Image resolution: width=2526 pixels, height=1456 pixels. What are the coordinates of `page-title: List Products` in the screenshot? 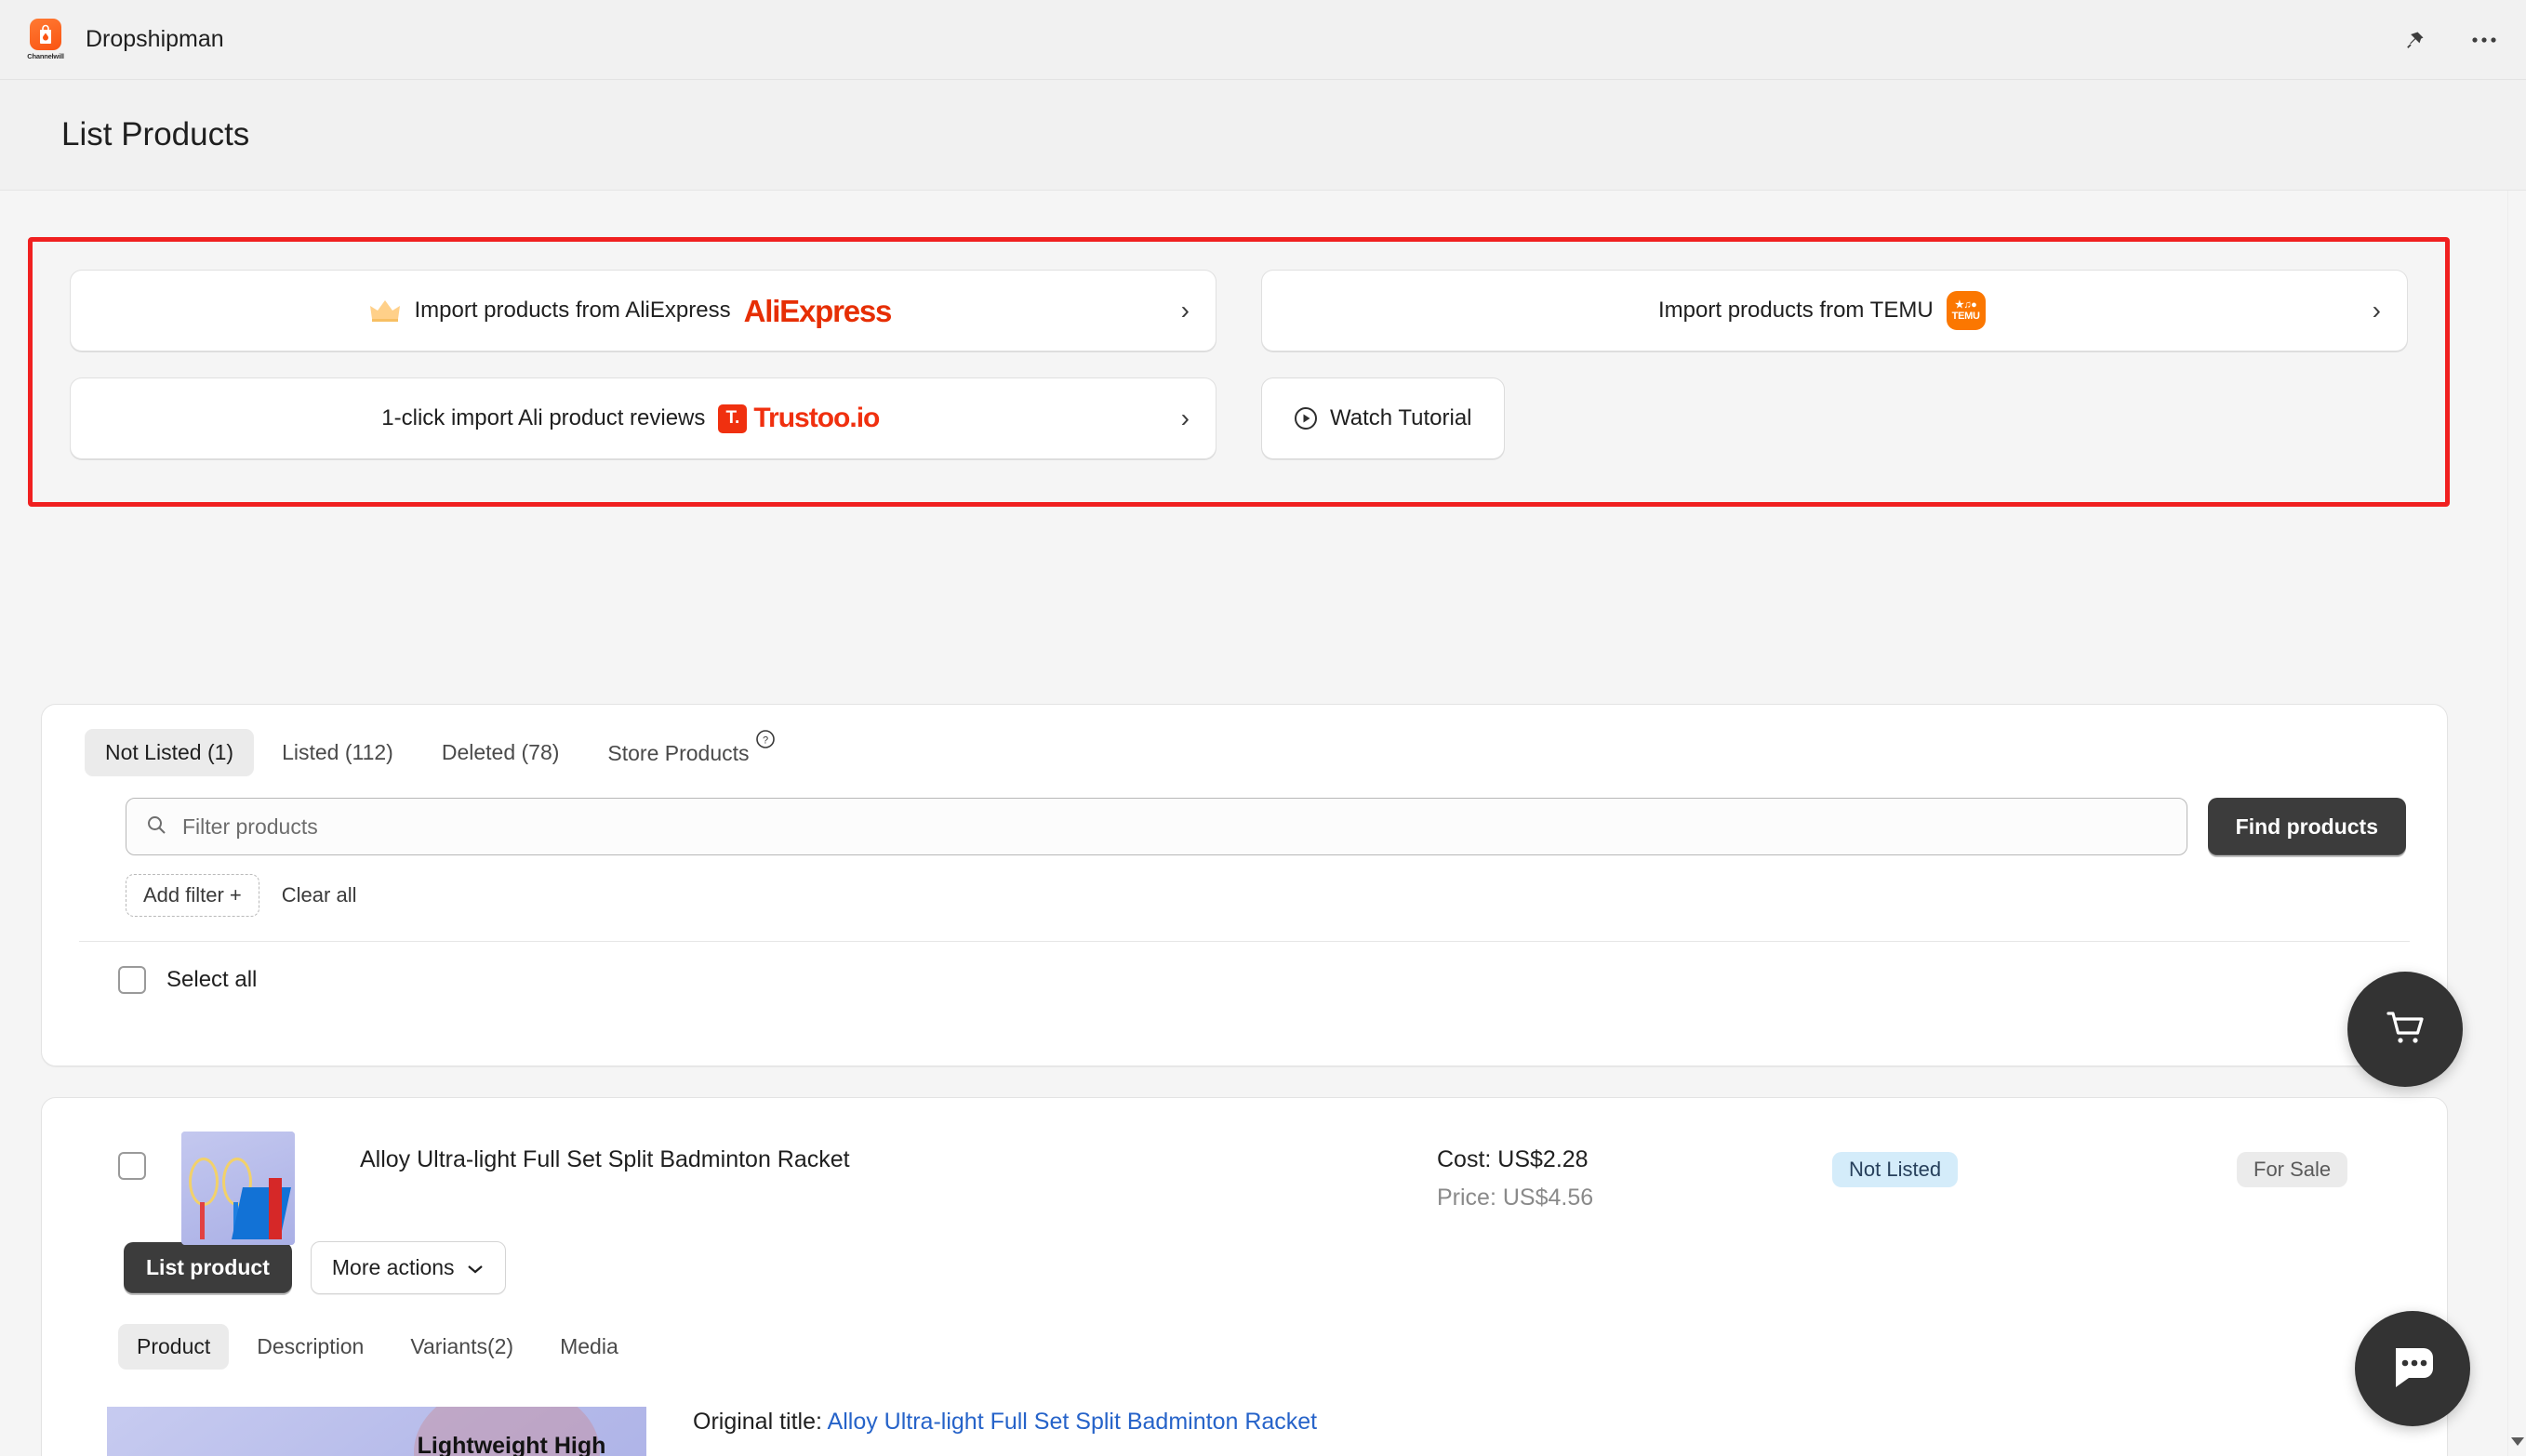 It's located at (156, 134).